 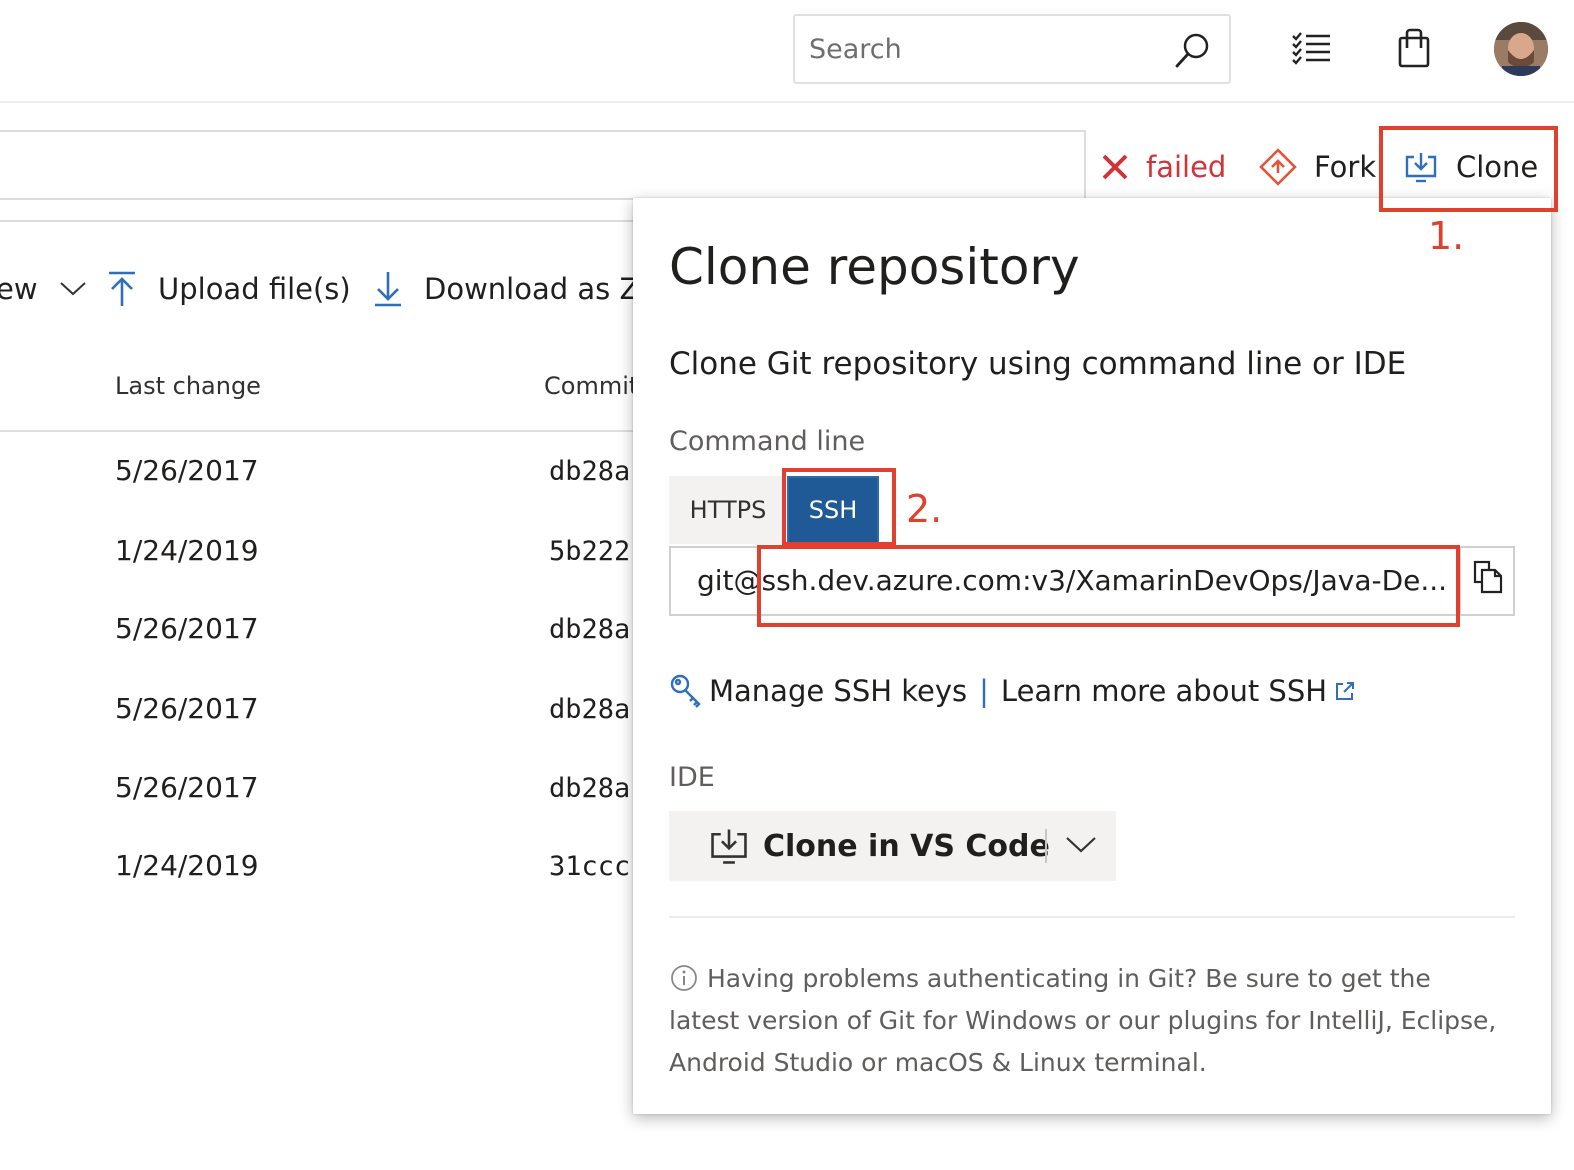 I want to click on manage-ssh-keys-link: Manage SSH keys, so click(x=838, y=691).